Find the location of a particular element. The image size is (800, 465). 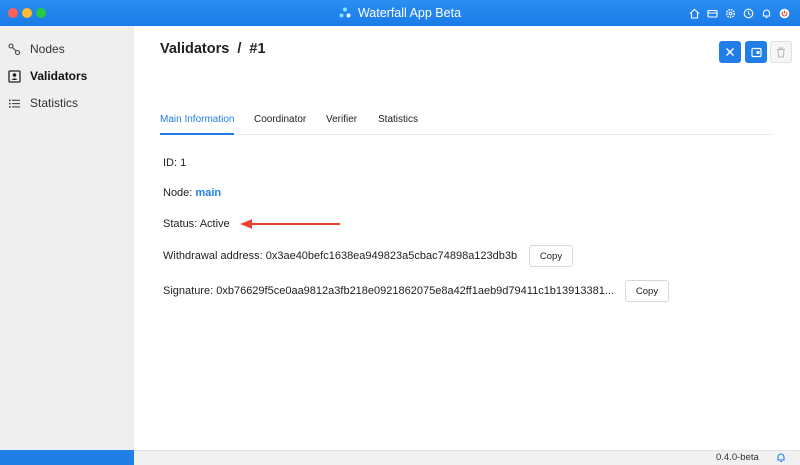

node-label: Node: is located at coordinates (178, 193).